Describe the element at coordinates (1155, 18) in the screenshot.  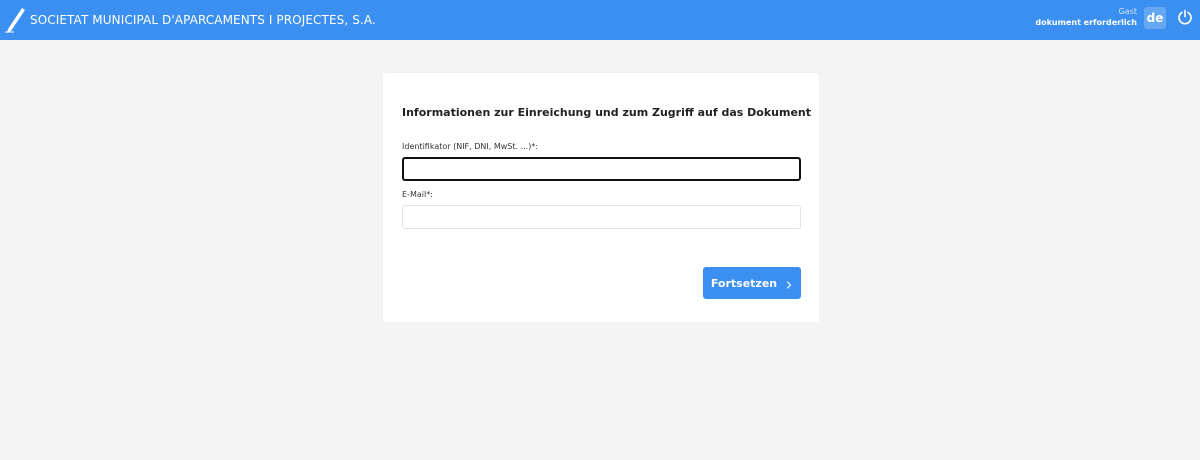
I see `language-selector-button: de` at that location.